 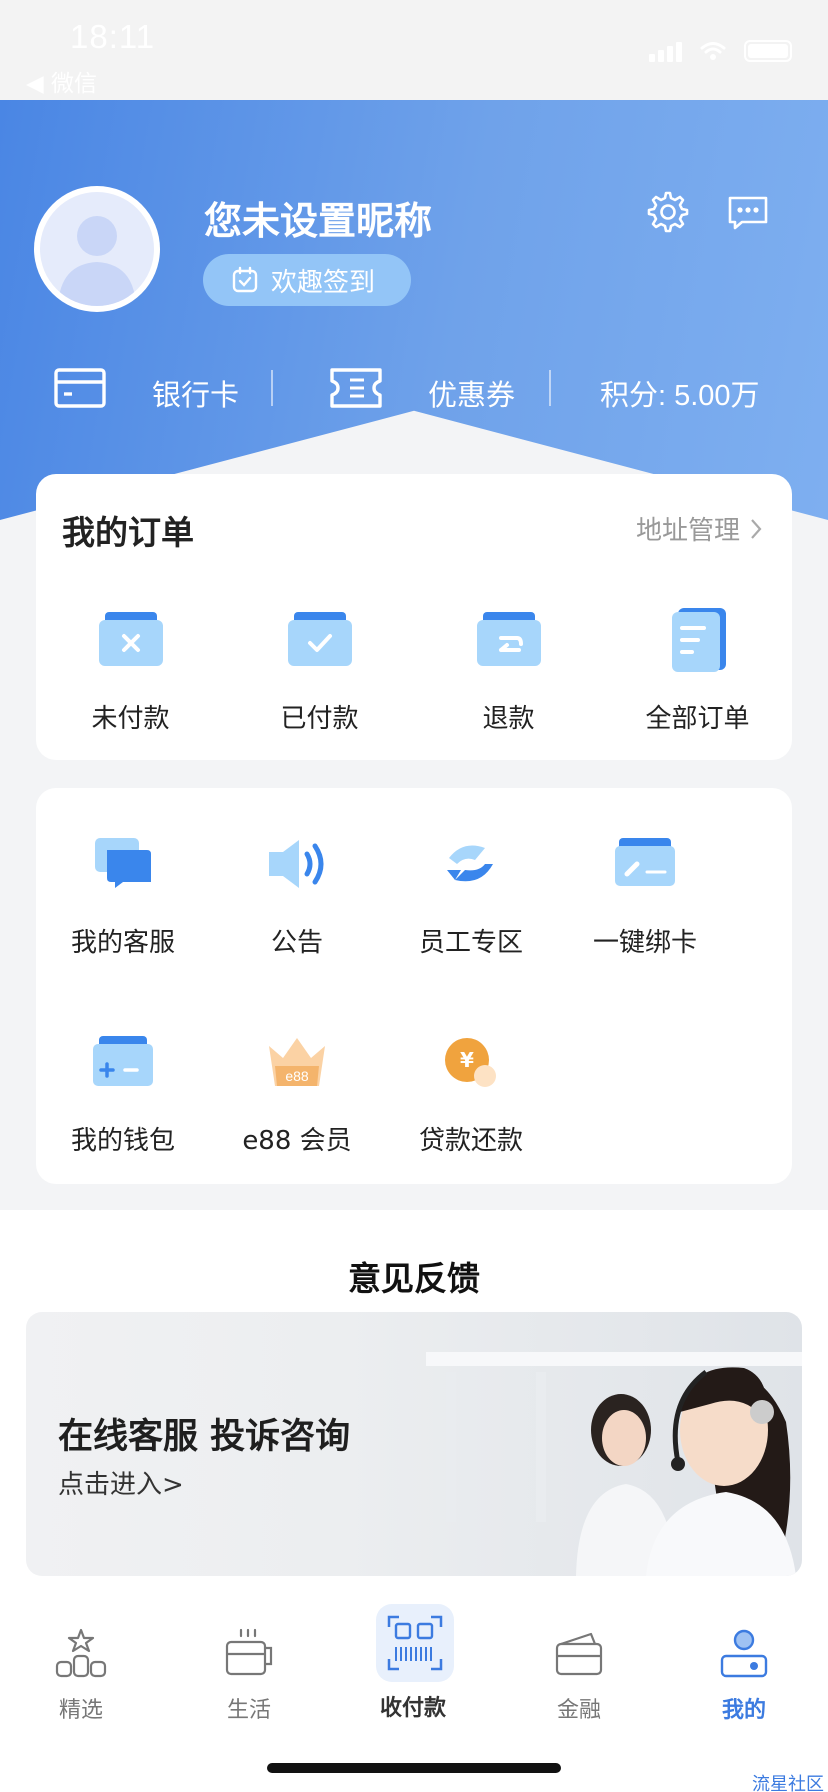 I want to click on tab-featured: 精选, so click(x=81, y=1675).